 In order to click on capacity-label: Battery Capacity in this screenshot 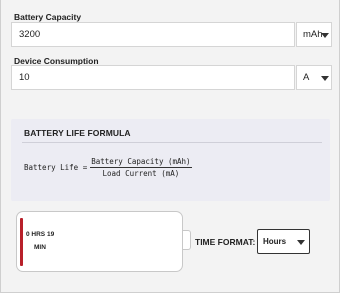, I will do `click(48, 17)`.